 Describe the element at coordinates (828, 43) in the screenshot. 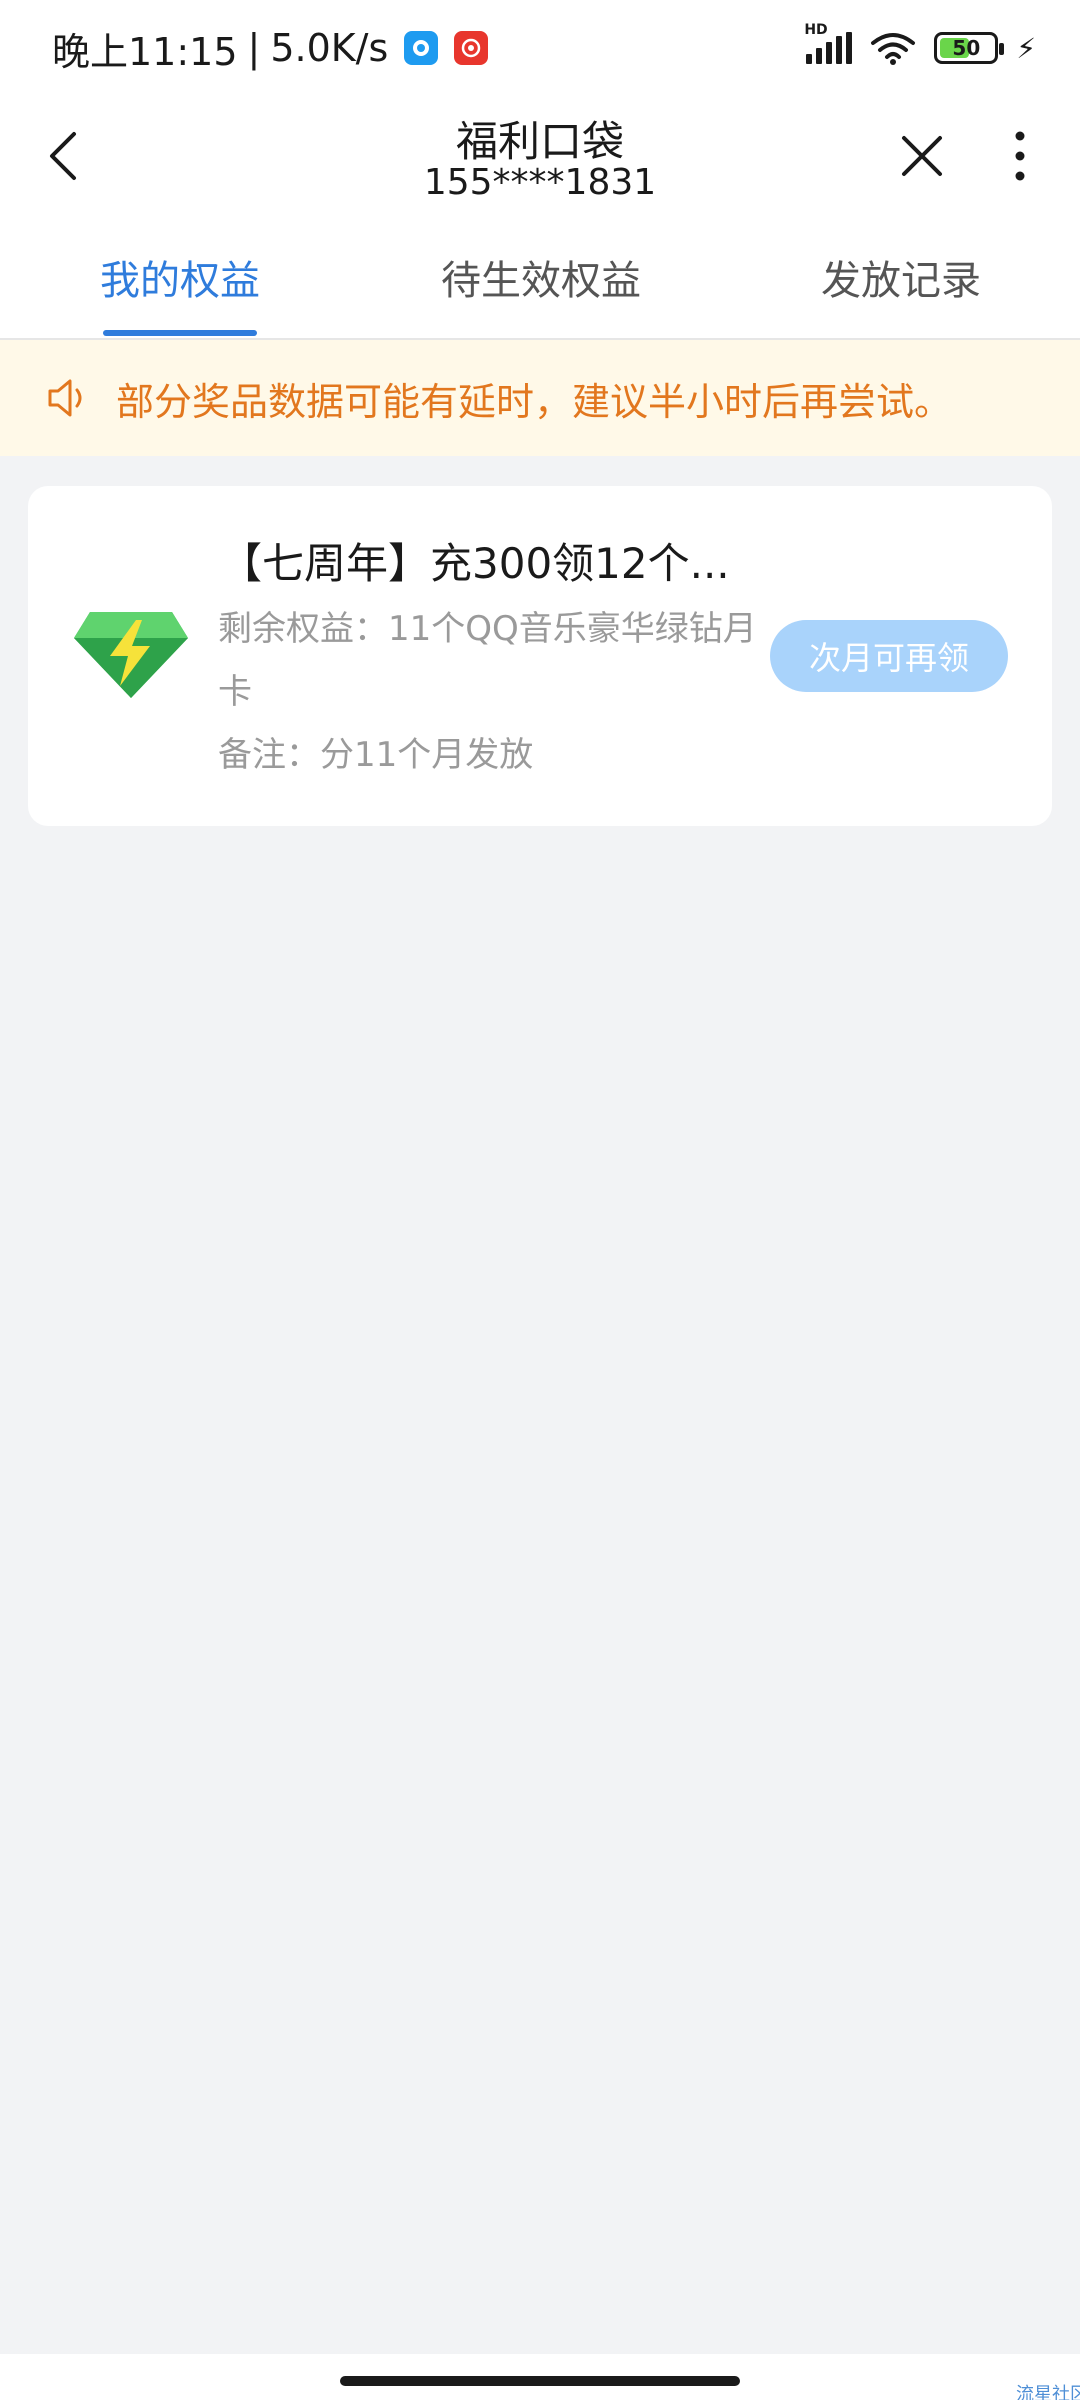

I see `cell-signal-icon: HD` at that location.